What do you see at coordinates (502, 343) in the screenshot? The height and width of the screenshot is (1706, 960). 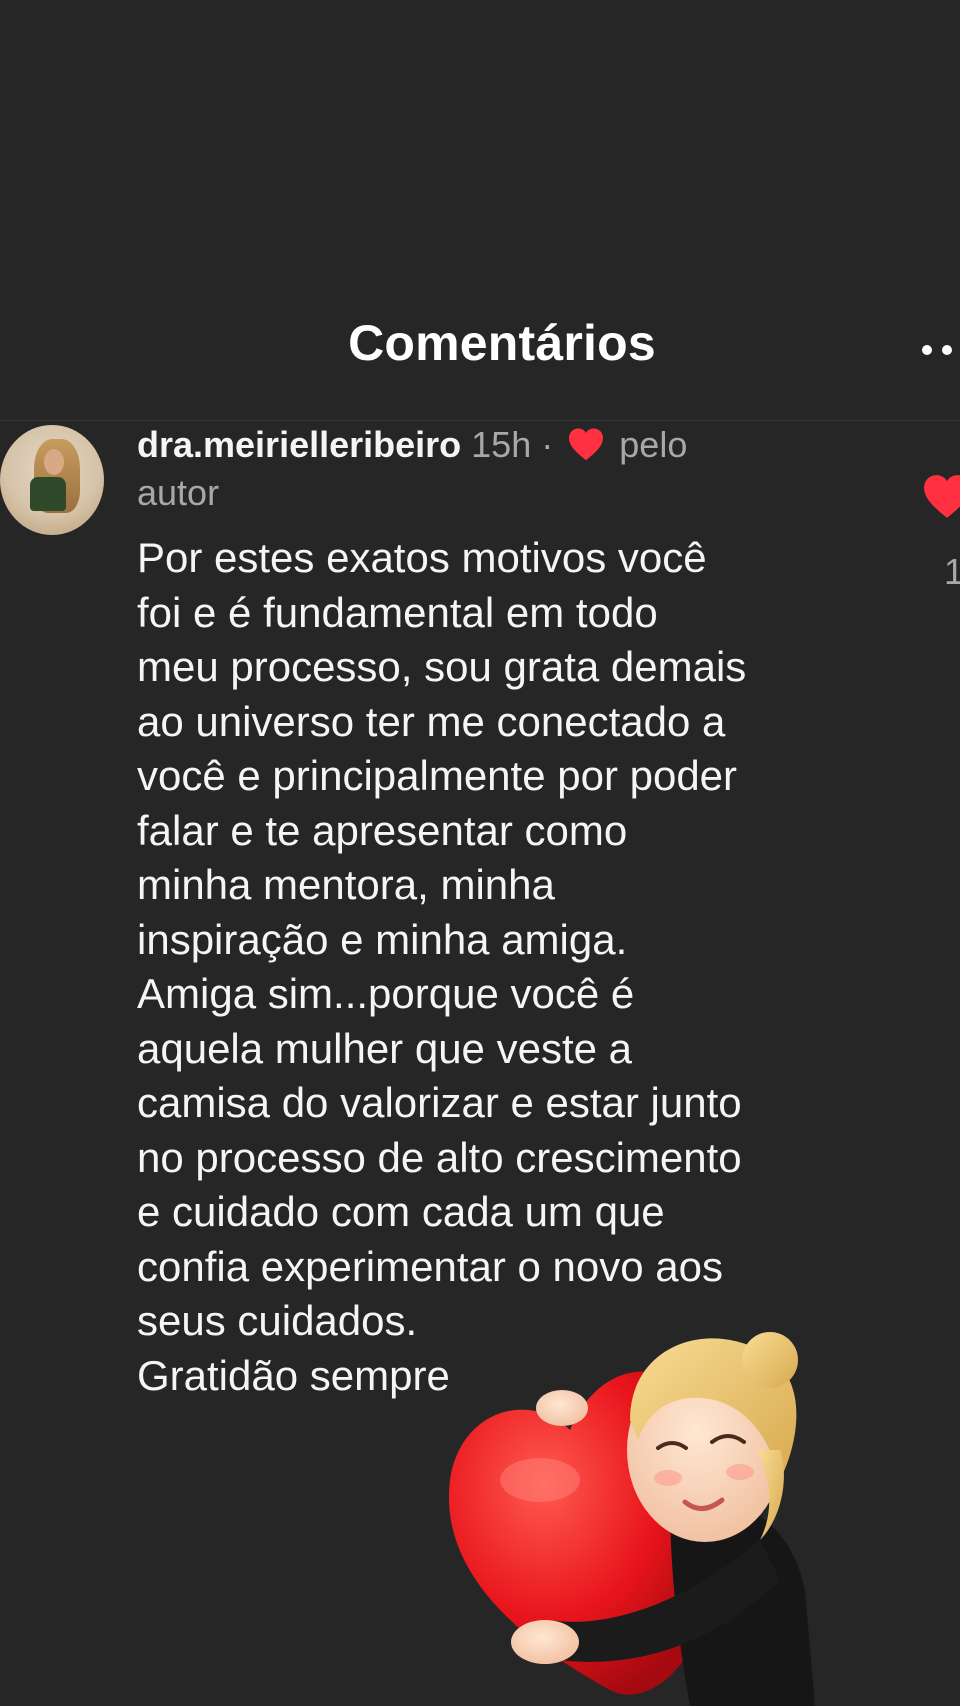 I see `page-title: Comentários` at bounding box center [502, 343].